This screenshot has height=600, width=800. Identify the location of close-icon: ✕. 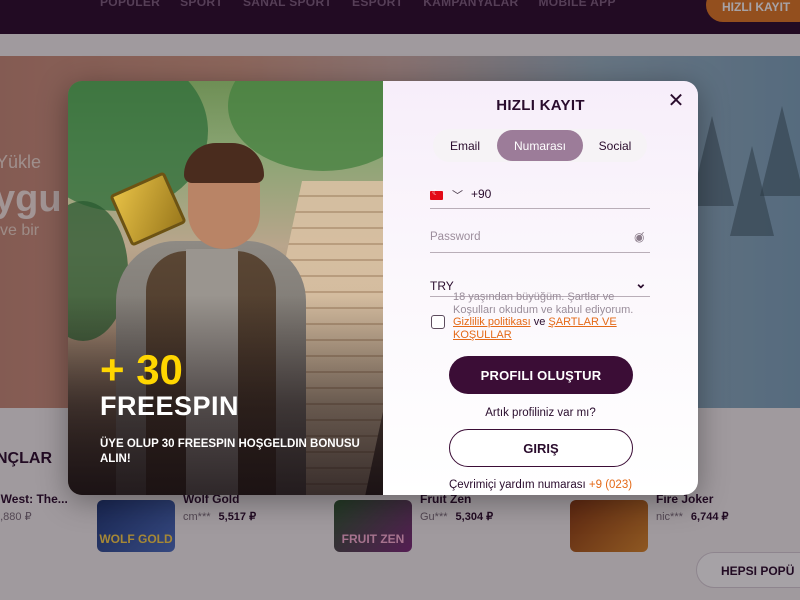
(676, 101).